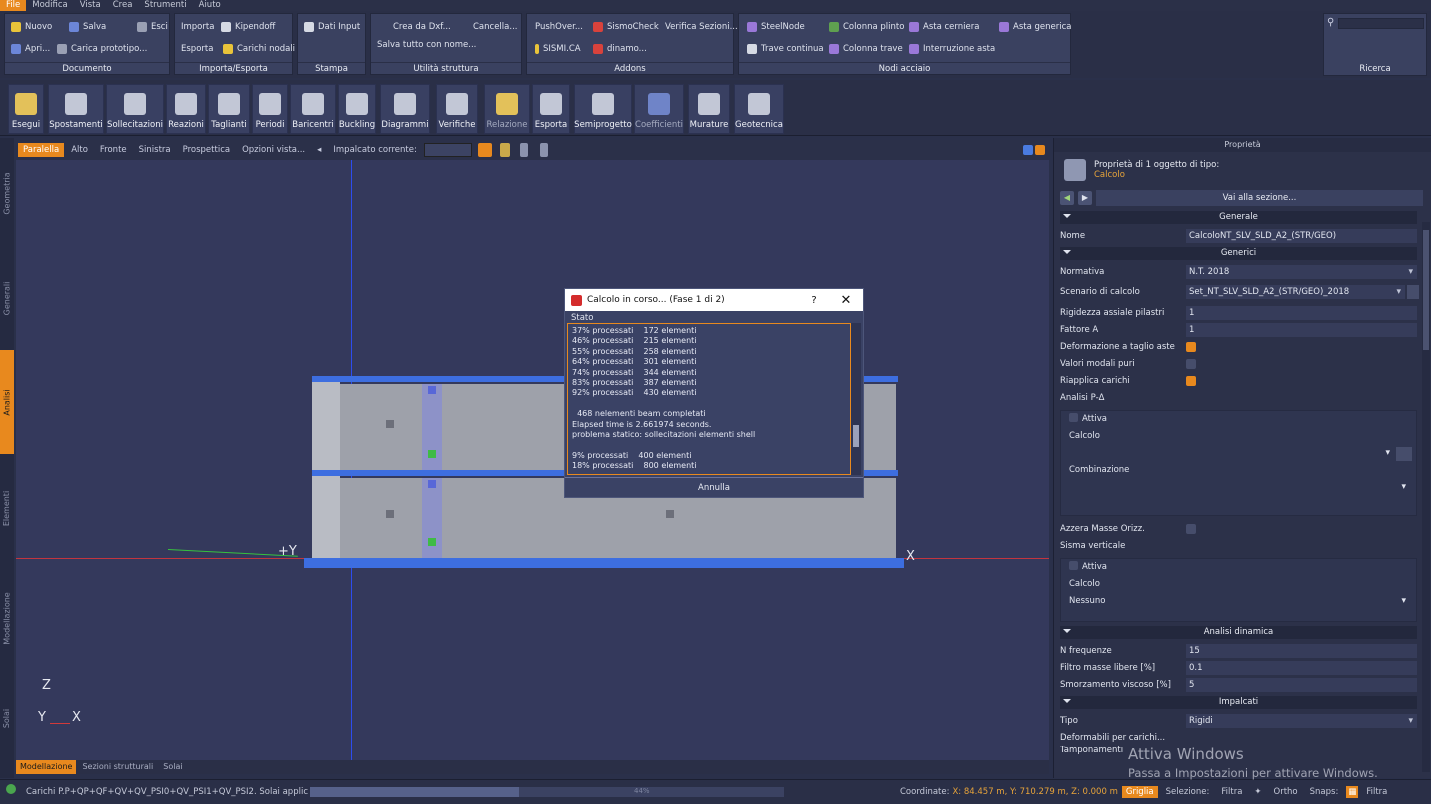 The width and height of the screenshot is (1431, 804). Describe the element at coordinates (152, 27) in the screenshot. I see `esci-button: Esci` at that location.